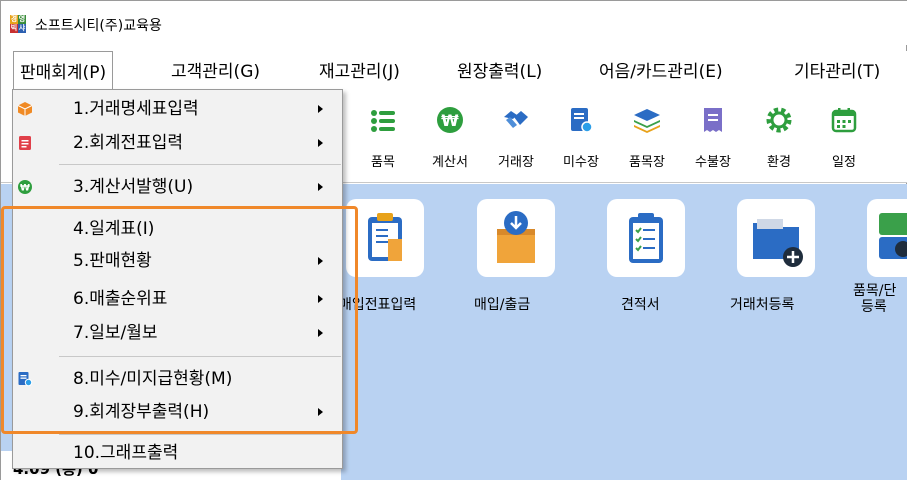 This screenshot has height=480, width=907. I want to click on checklist-icon, so click(646, 238).